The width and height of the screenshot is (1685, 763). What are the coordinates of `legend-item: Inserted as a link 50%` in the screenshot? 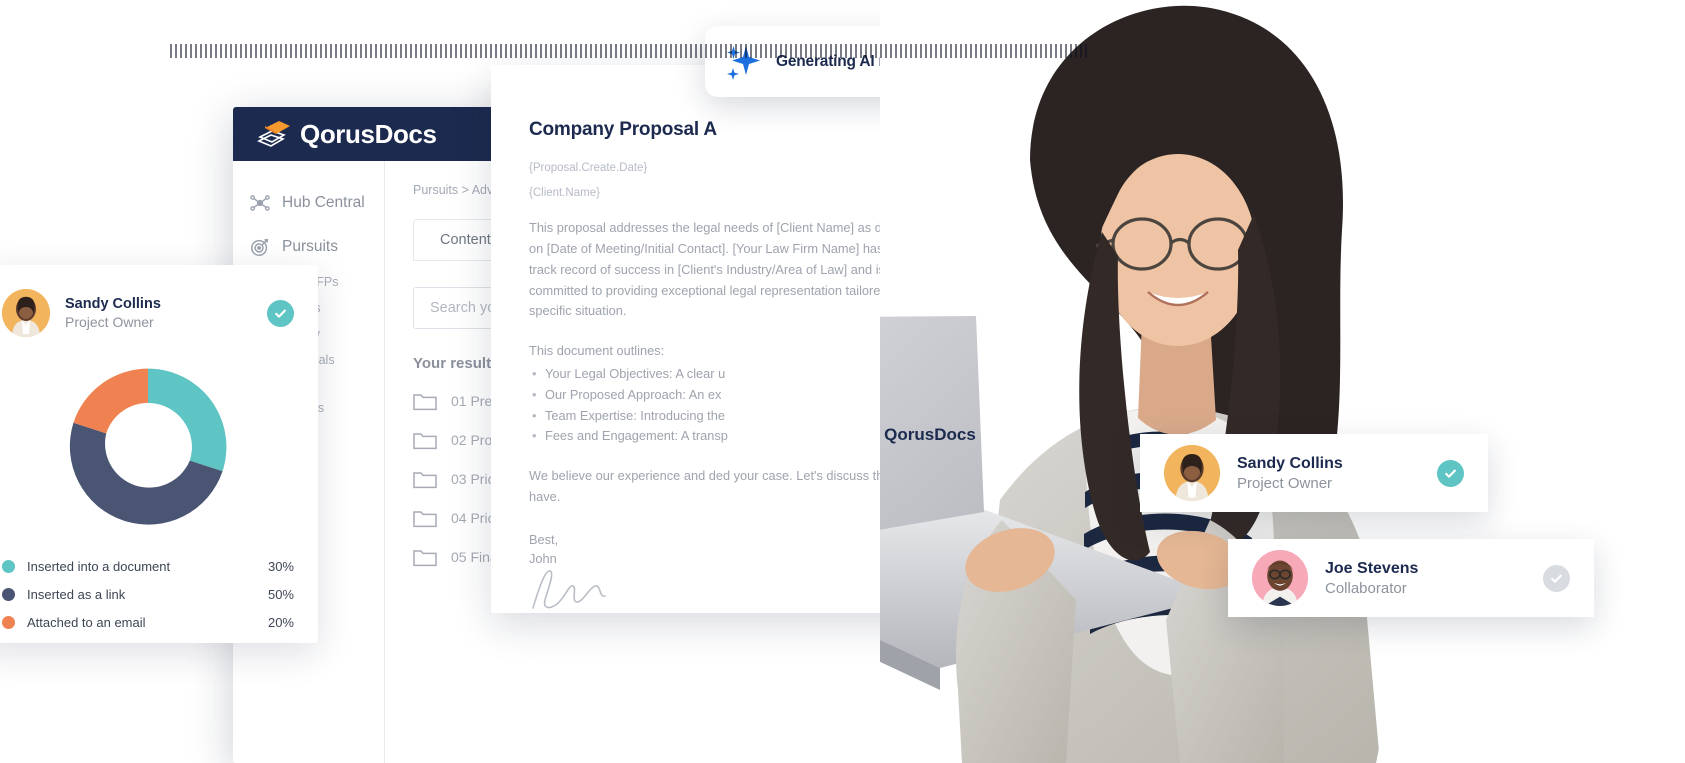 It's located at (148, 594).